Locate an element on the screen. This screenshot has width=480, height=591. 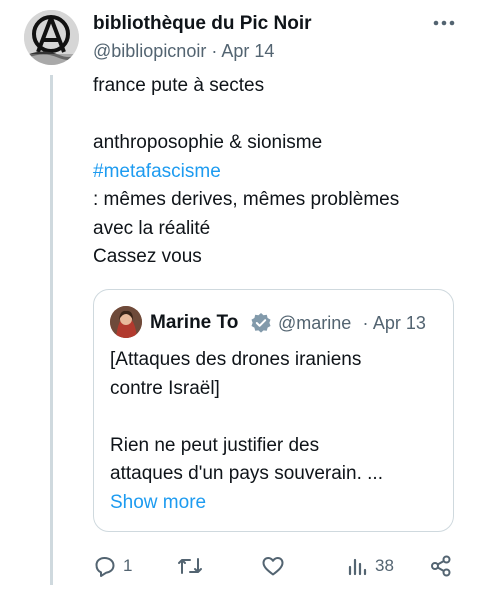
more-horizontal-icon is located at coordinates (444, 23).